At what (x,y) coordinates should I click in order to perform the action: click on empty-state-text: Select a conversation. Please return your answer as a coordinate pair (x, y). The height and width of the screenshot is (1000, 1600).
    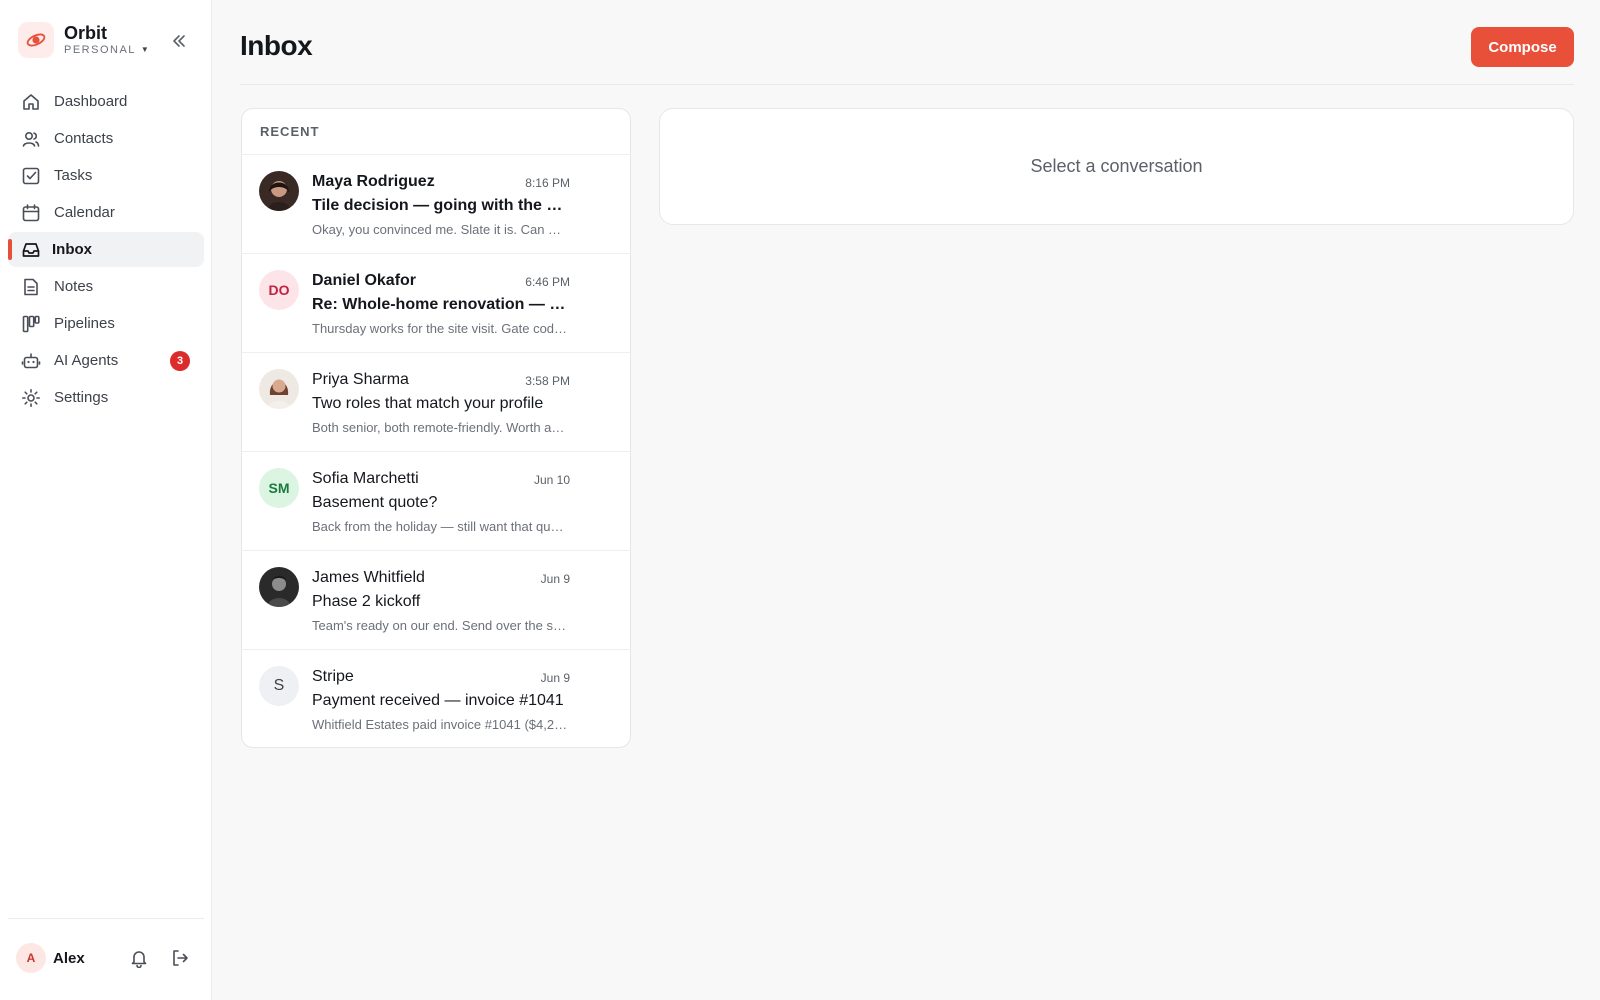
    Looking at the image, I should click on (1116, 166).